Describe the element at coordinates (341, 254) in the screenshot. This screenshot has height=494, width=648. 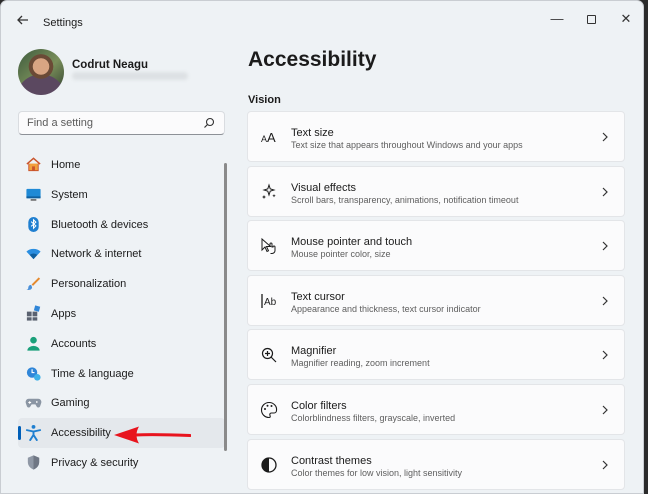
I see `card-description: Mouse pointer color, size` at that location.